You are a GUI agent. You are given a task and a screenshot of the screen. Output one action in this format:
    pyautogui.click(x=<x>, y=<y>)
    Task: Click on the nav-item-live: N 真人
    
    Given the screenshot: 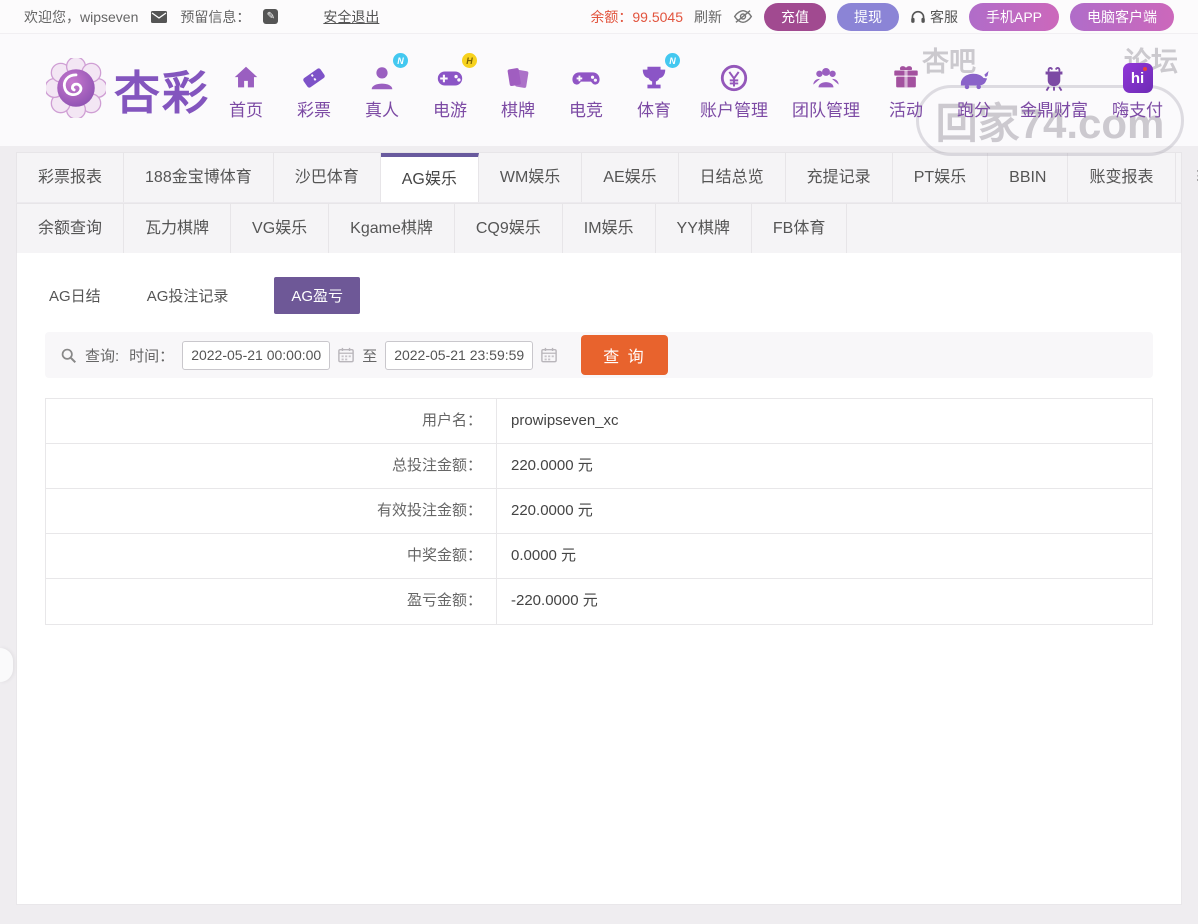 What is the action you would take?
    pyautogui.click(x=384, y=87)
    